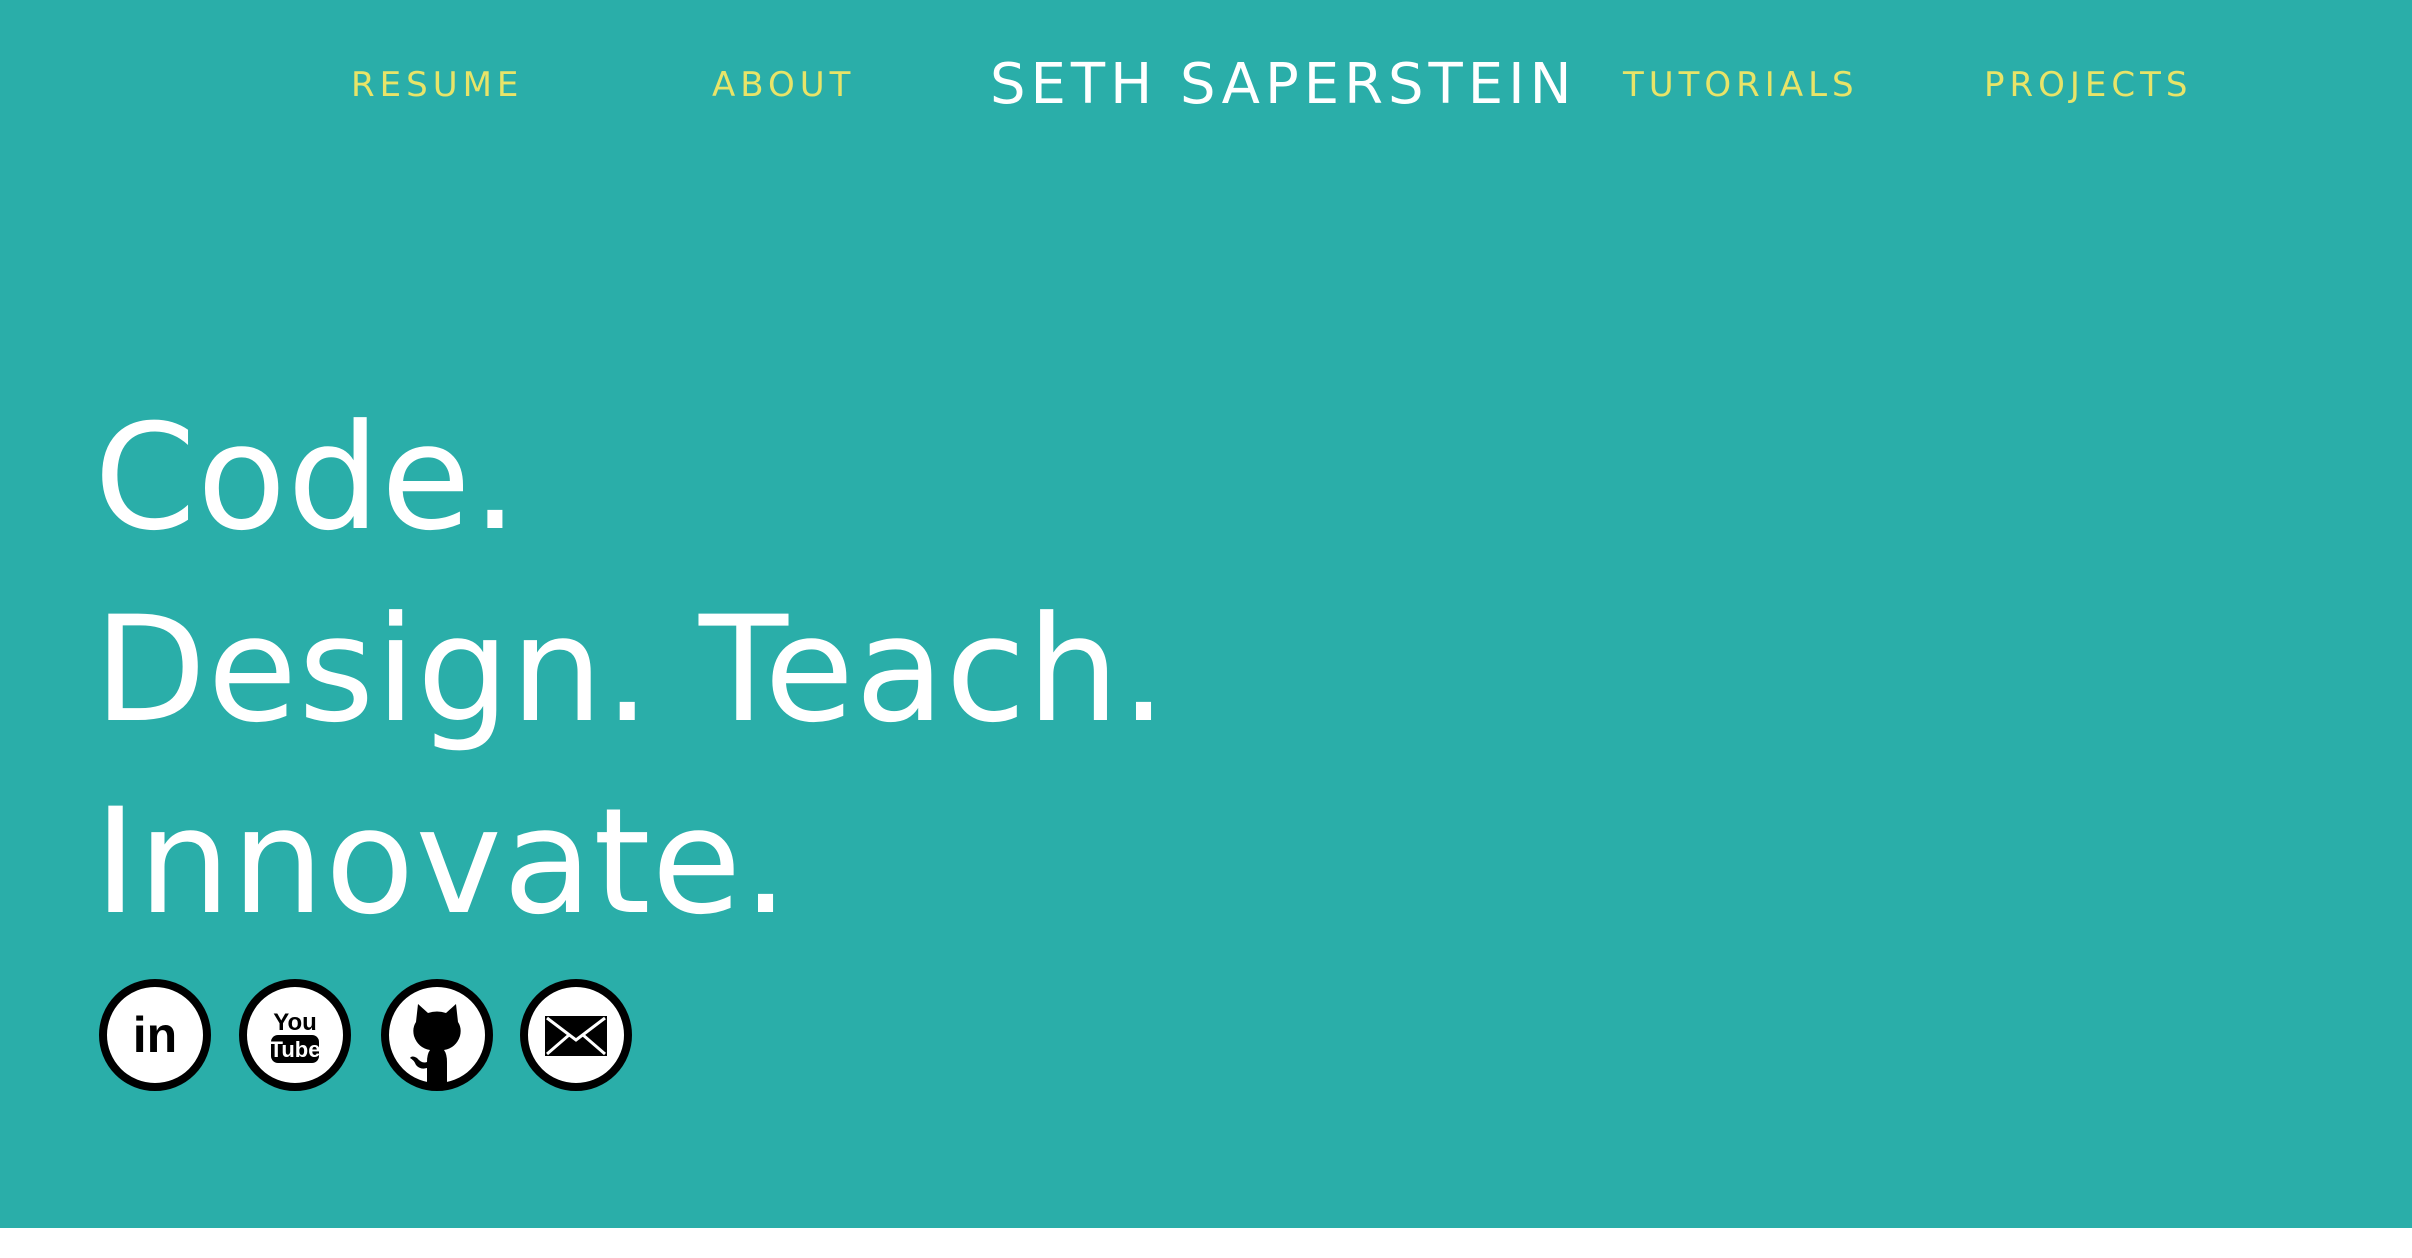  I want to click on email-link, so click(576, 1035).